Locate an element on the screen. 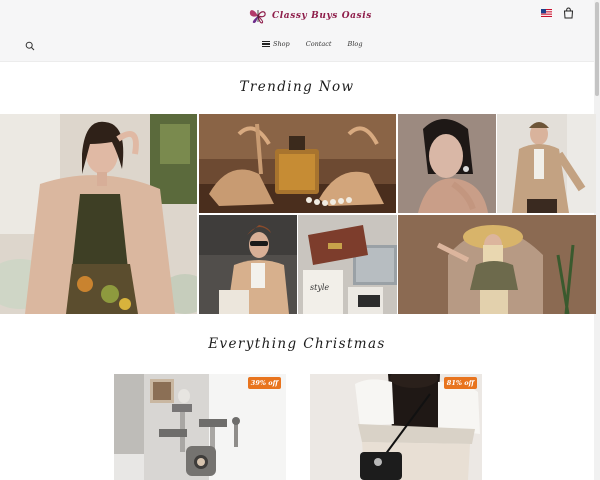 The height and width of the screenshot is (480, 600). tile-woman-earring is located at coordinates (447, 163).